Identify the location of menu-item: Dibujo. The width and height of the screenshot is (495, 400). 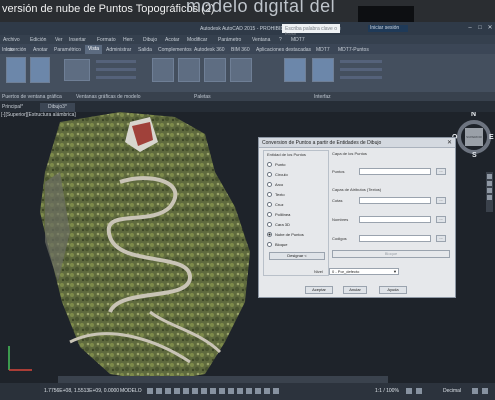
(150, 40).